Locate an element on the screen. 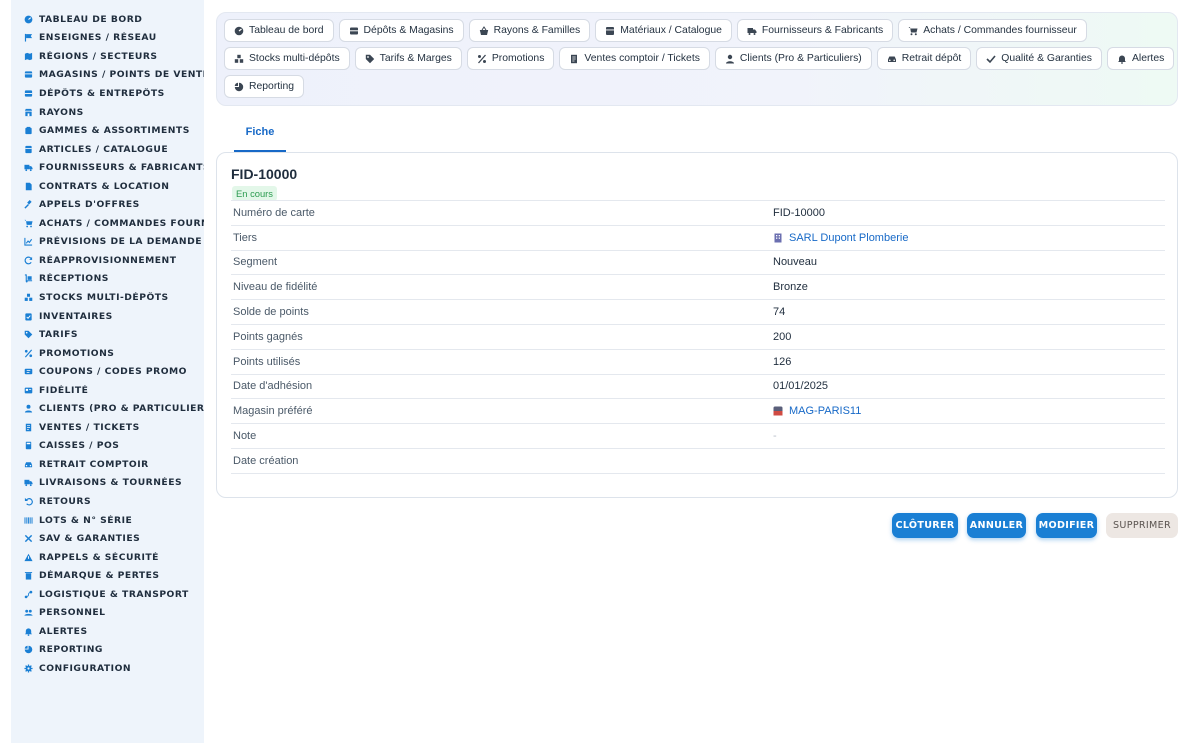 The image size is (1200, 743). sidebar-item-logistique: LOGISTIQUE & TRANSPORT is located at coordinates (107, 594).